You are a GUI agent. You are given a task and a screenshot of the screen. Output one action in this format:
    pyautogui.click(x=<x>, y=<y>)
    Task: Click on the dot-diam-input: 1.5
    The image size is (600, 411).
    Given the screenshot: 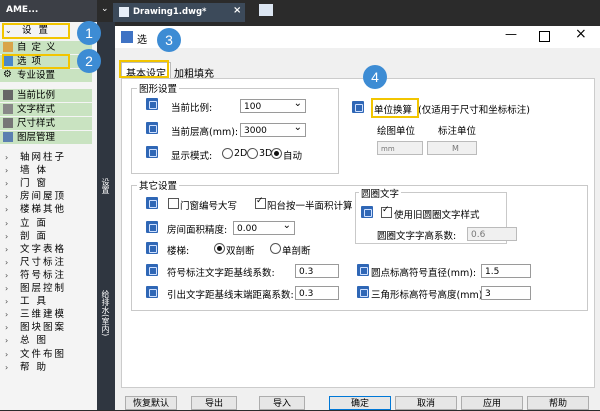 What is the action you would take?
    pyautogui.click(x=506, y=271)
    